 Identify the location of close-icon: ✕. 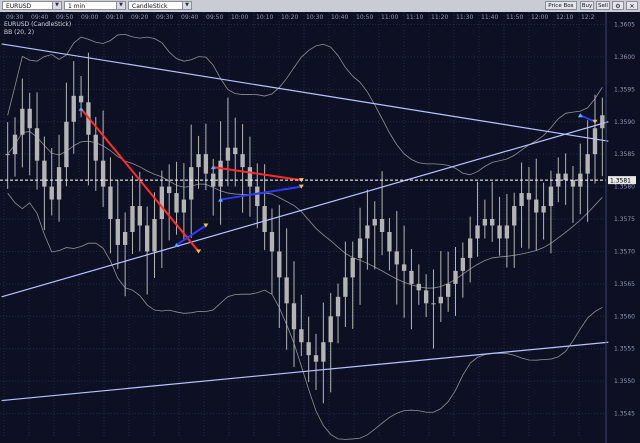
(632, 5).